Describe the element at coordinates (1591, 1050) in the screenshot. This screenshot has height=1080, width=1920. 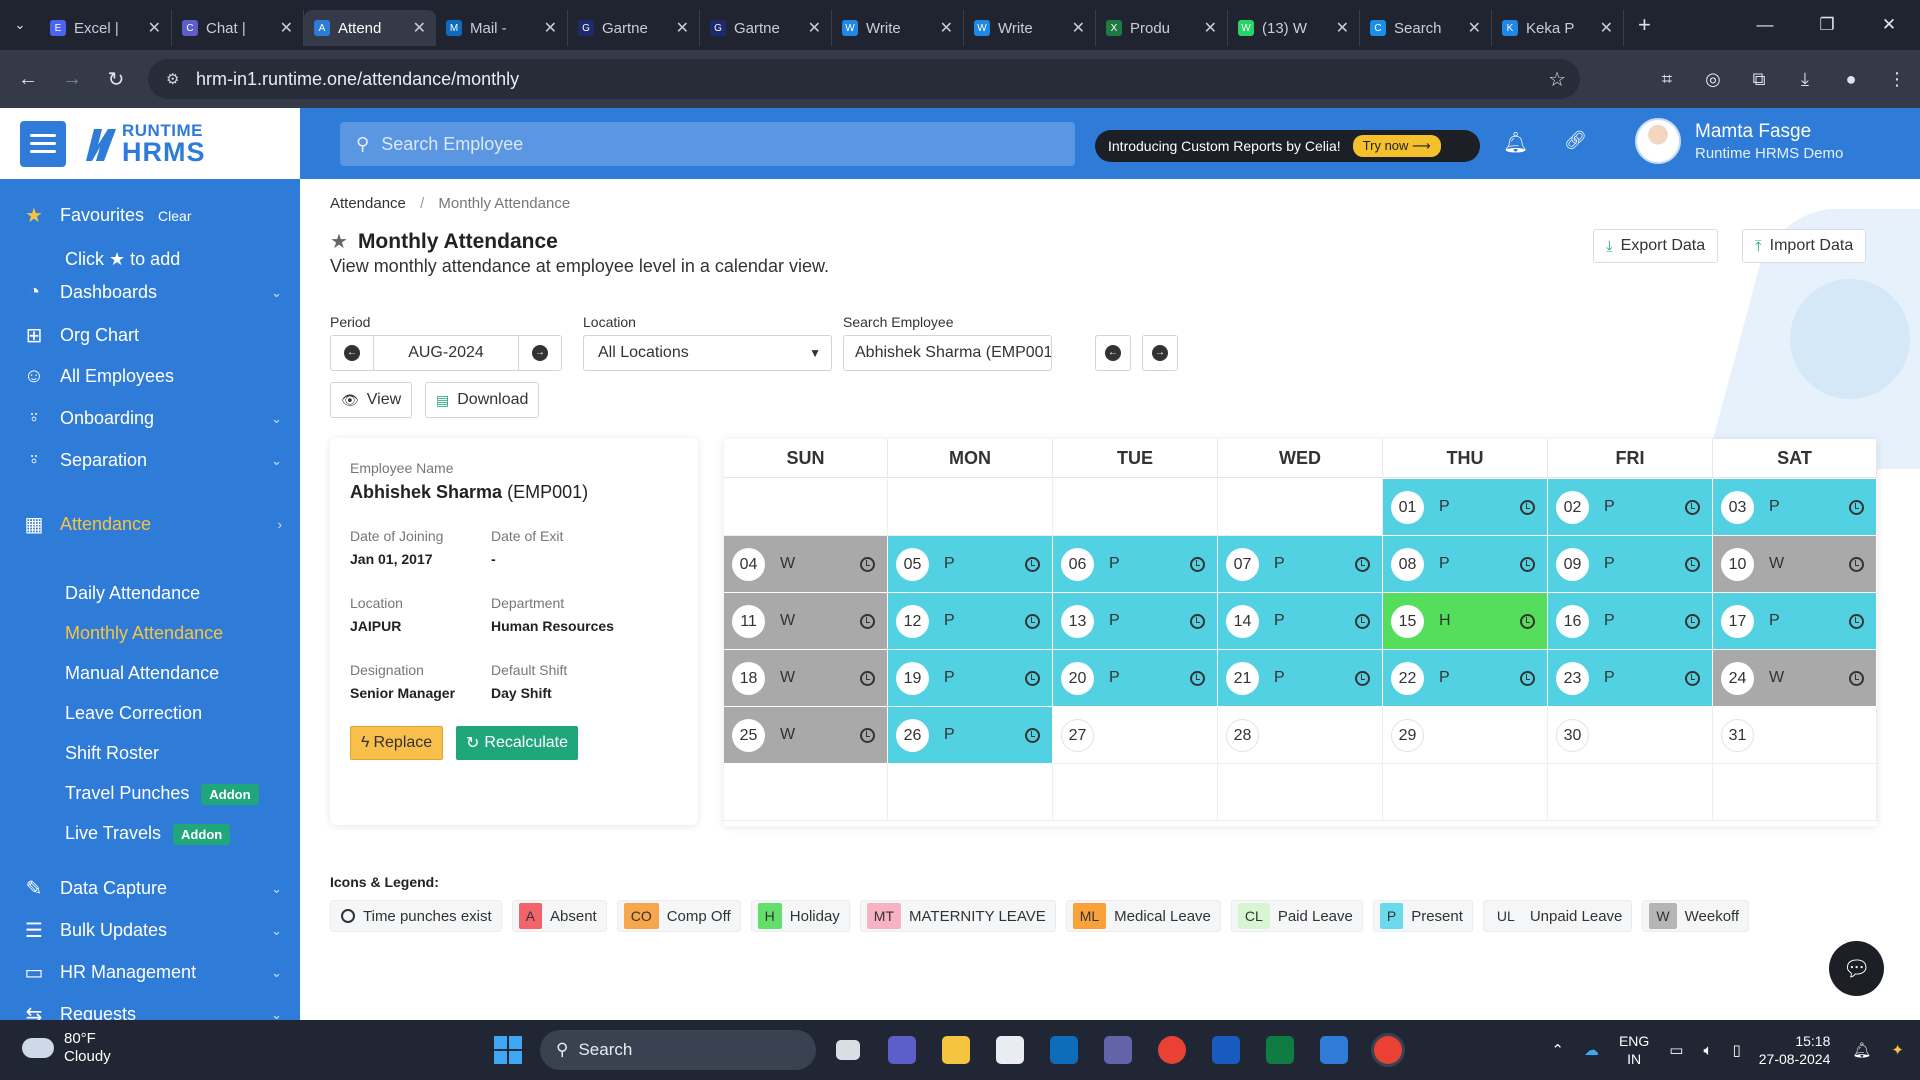
I see `onedrive-icon: ☁` at that location.